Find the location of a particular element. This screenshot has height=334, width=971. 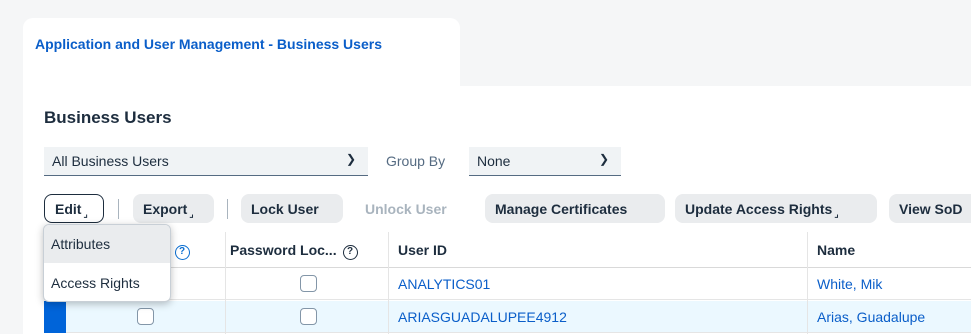

column-header-user-id: User ID is located at coordinates (422, 250).